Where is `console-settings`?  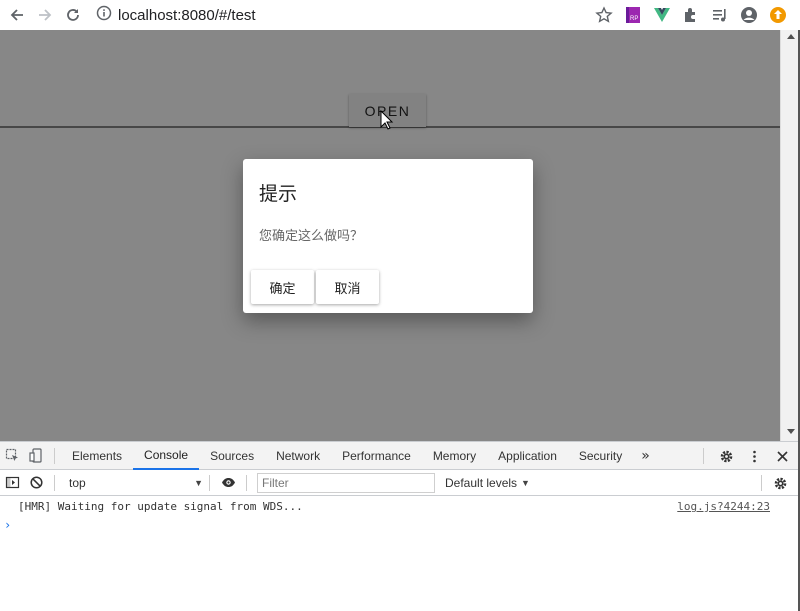 console-settings is located at coordinates (773, 483).